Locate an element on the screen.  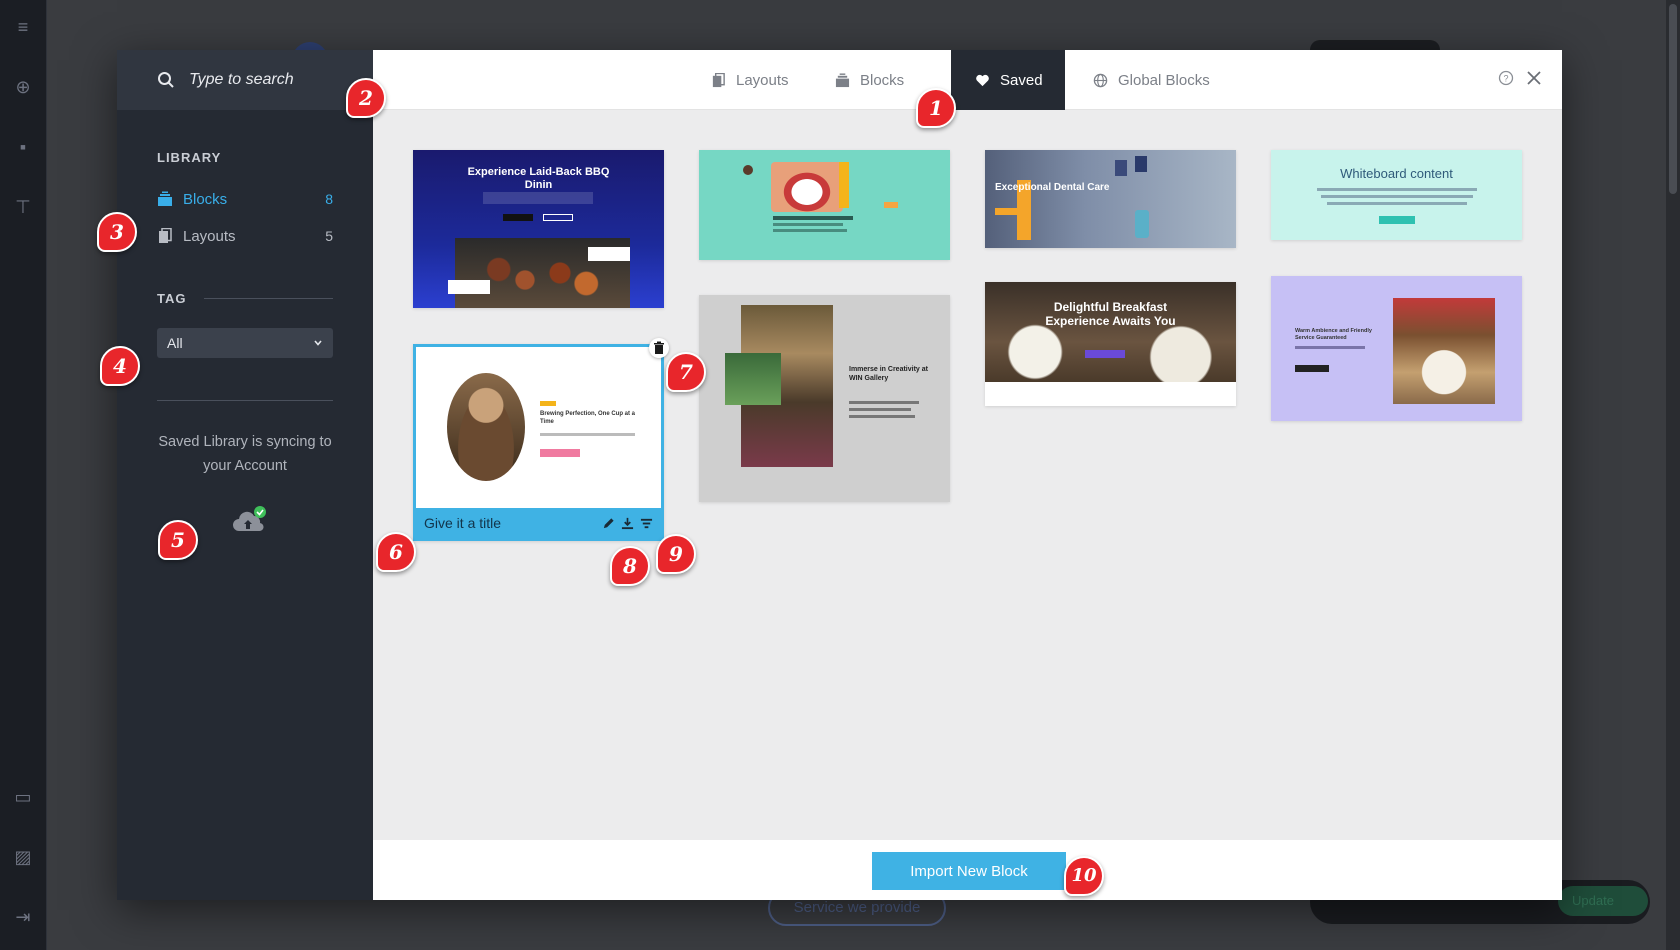
tab-saved: Saved is located at coordinates (1008, 80).